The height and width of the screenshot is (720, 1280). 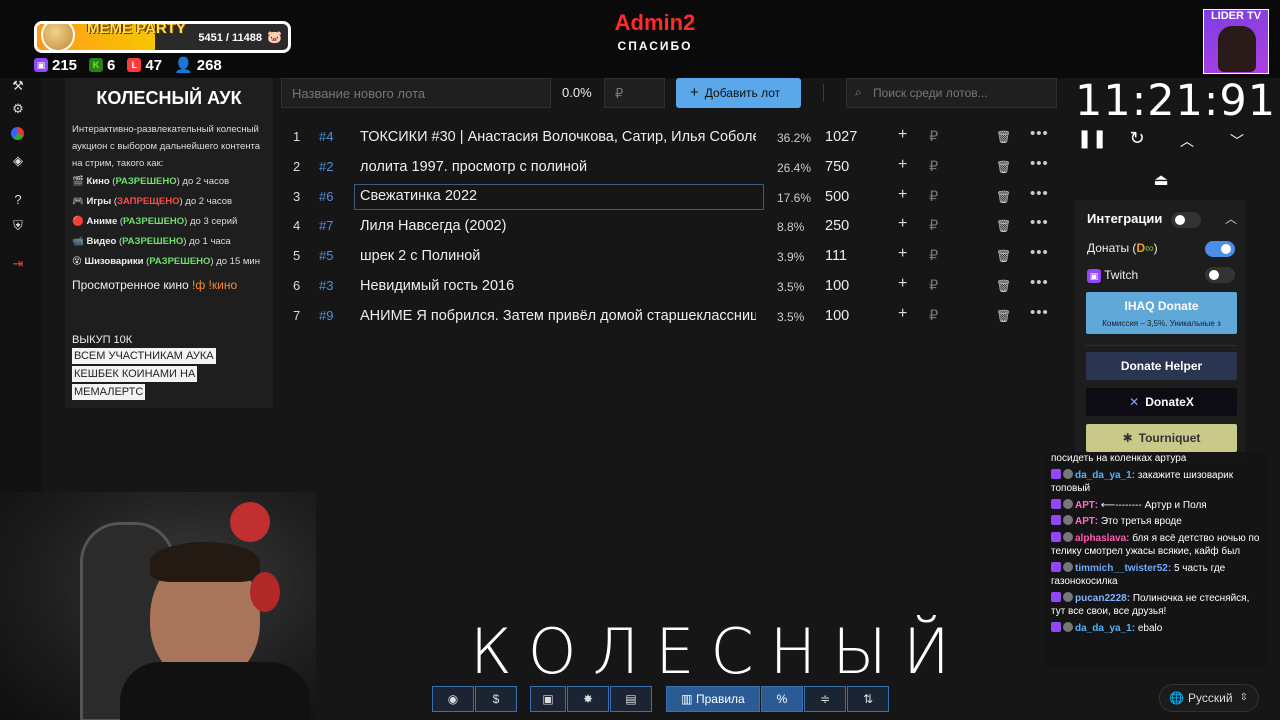 I want to click on rules-button: ▥ Правила, so click(x=713, y=699).